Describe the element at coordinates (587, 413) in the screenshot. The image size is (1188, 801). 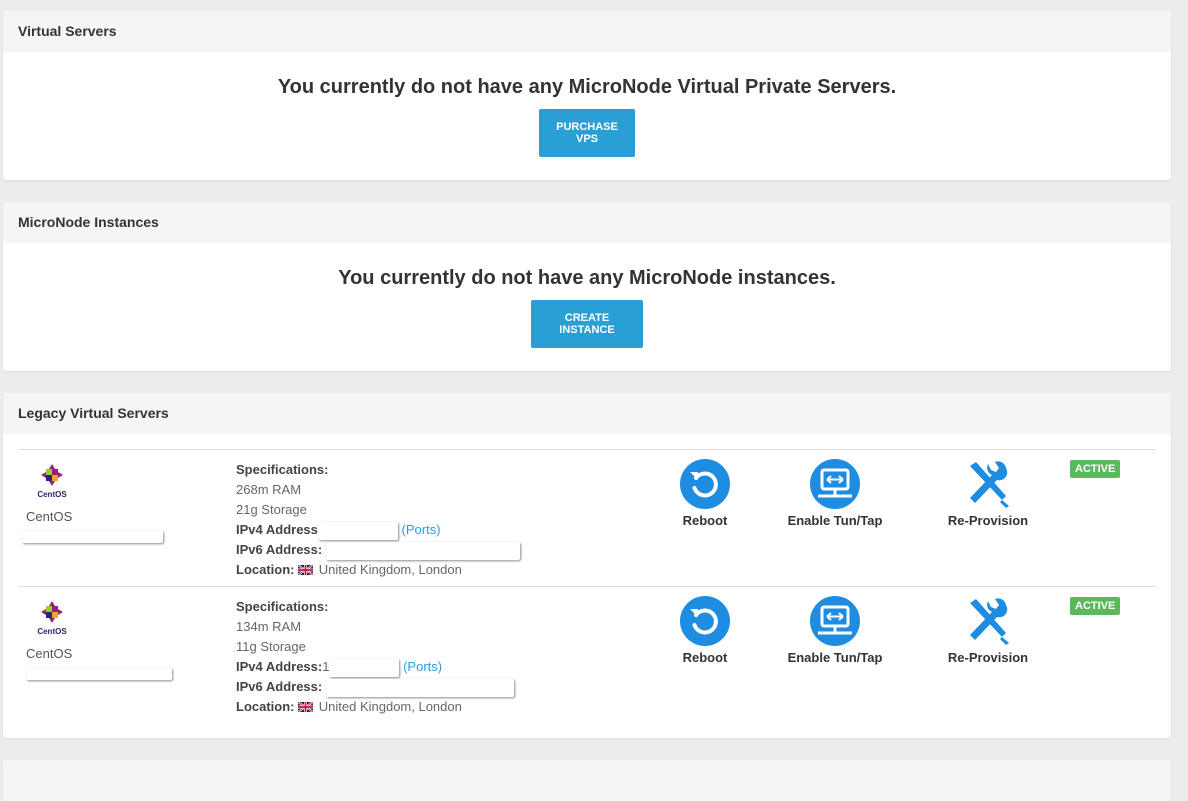
I see `panel-title: Legacy Virtual Servers` at that location.